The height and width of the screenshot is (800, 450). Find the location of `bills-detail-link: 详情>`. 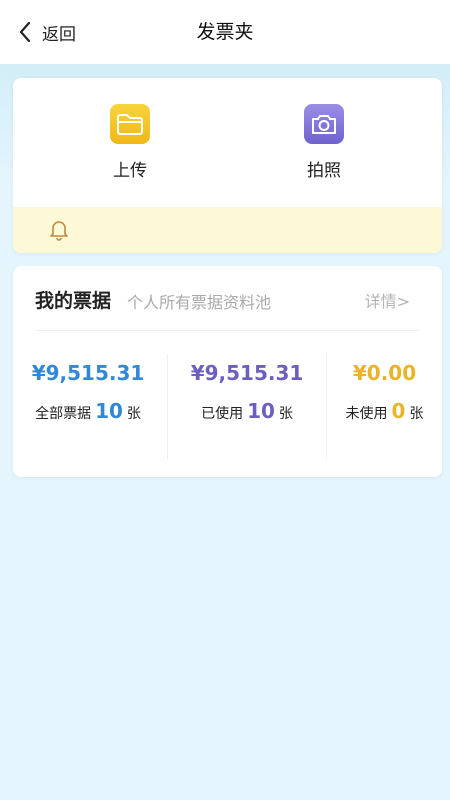

bills-detail-link: 详情> is located at coordinates (387, 300).